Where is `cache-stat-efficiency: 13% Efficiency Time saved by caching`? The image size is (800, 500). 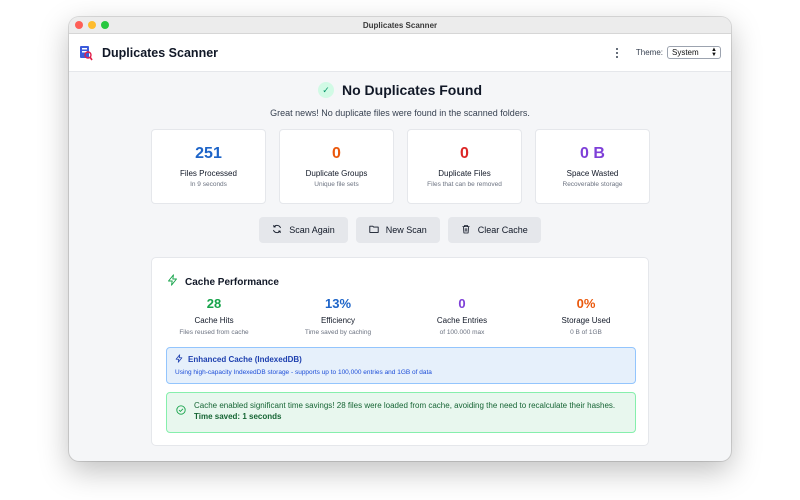
cache-stat-efficiency: 13% Efficiency Time saved by caching is located at coordinates (338, 316).